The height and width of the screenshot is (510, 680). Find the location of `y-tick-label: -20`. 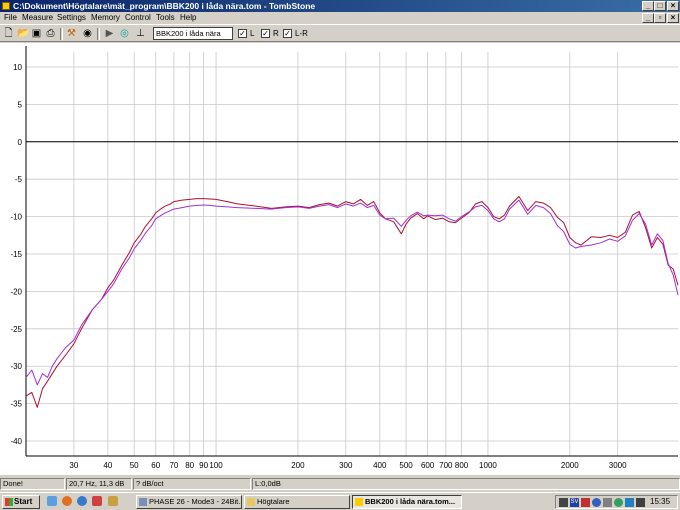

y-tick-label: -20 is located at coordinates (16, 291).